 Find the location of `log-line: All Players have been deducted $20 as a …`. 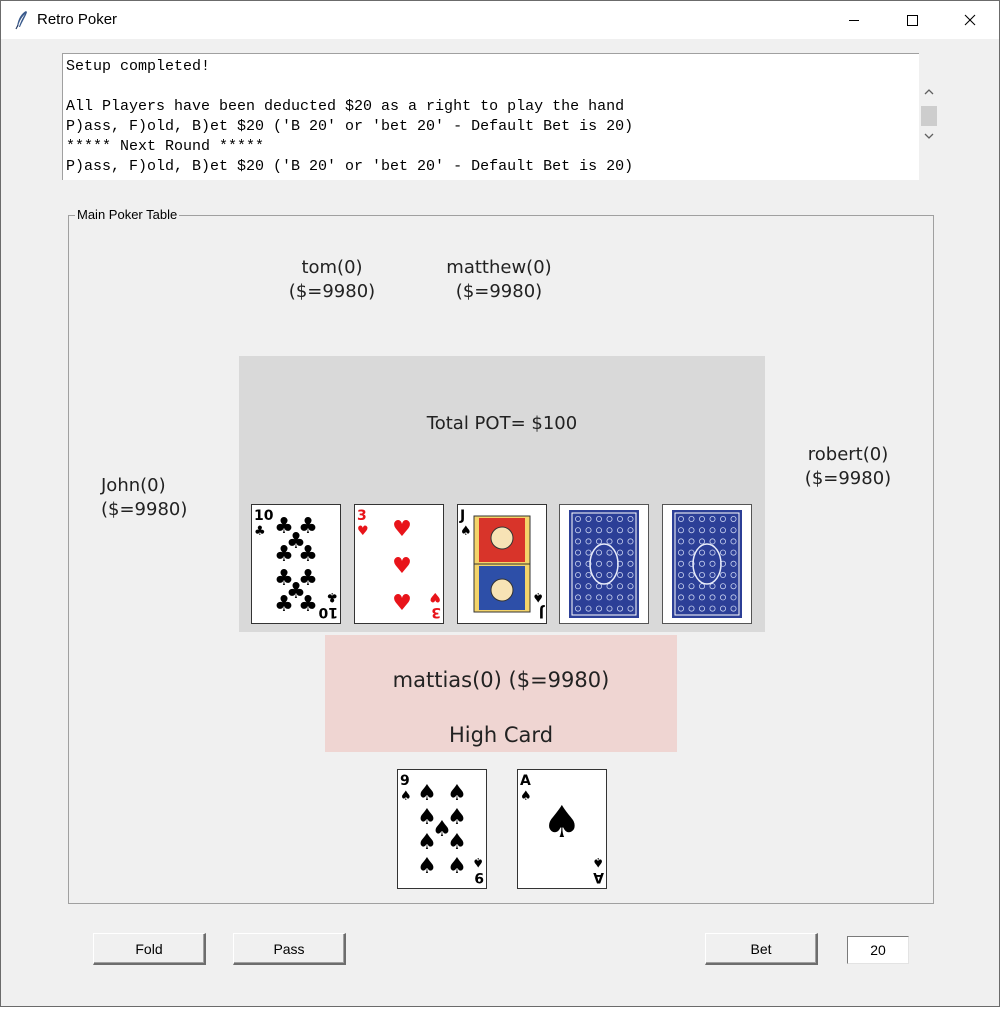

log-line: All Players have been deducted $20 as a … is located at coordinates (345, 106).